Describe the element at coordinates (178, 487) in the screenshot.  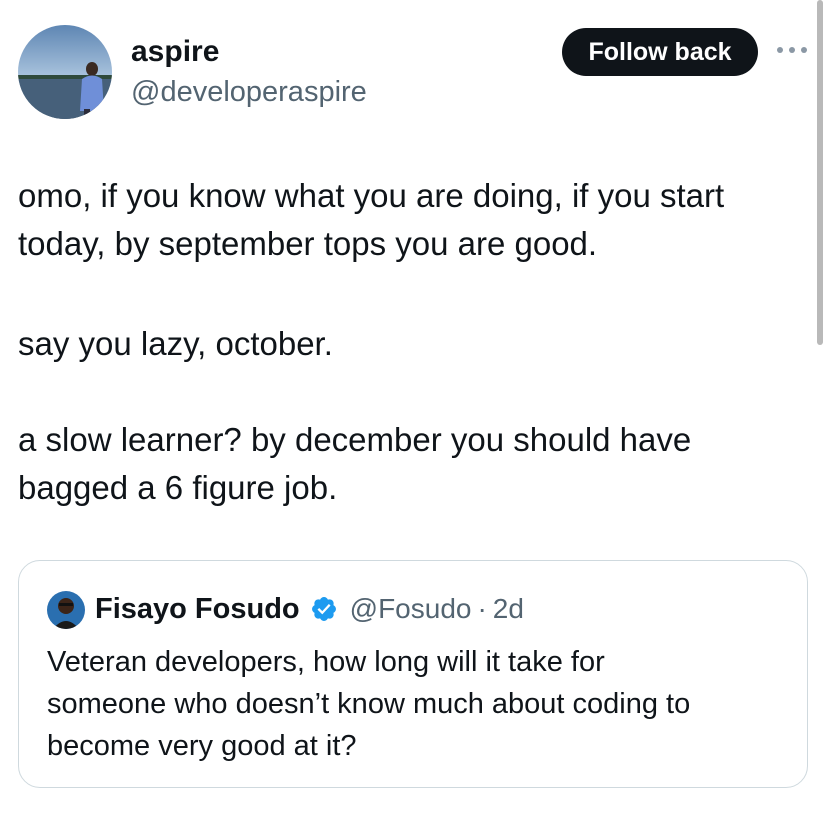
I see `tweet-line: bagged a 6 figure job.` at that location.